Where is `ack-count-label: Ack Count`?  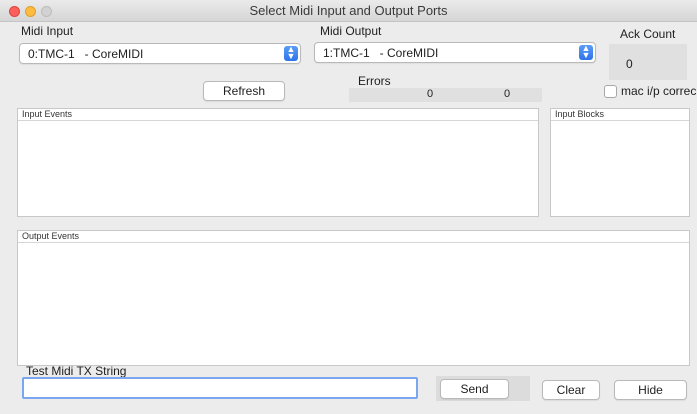
ack-count-label: Ack Count is located at coordinates (648, 34).